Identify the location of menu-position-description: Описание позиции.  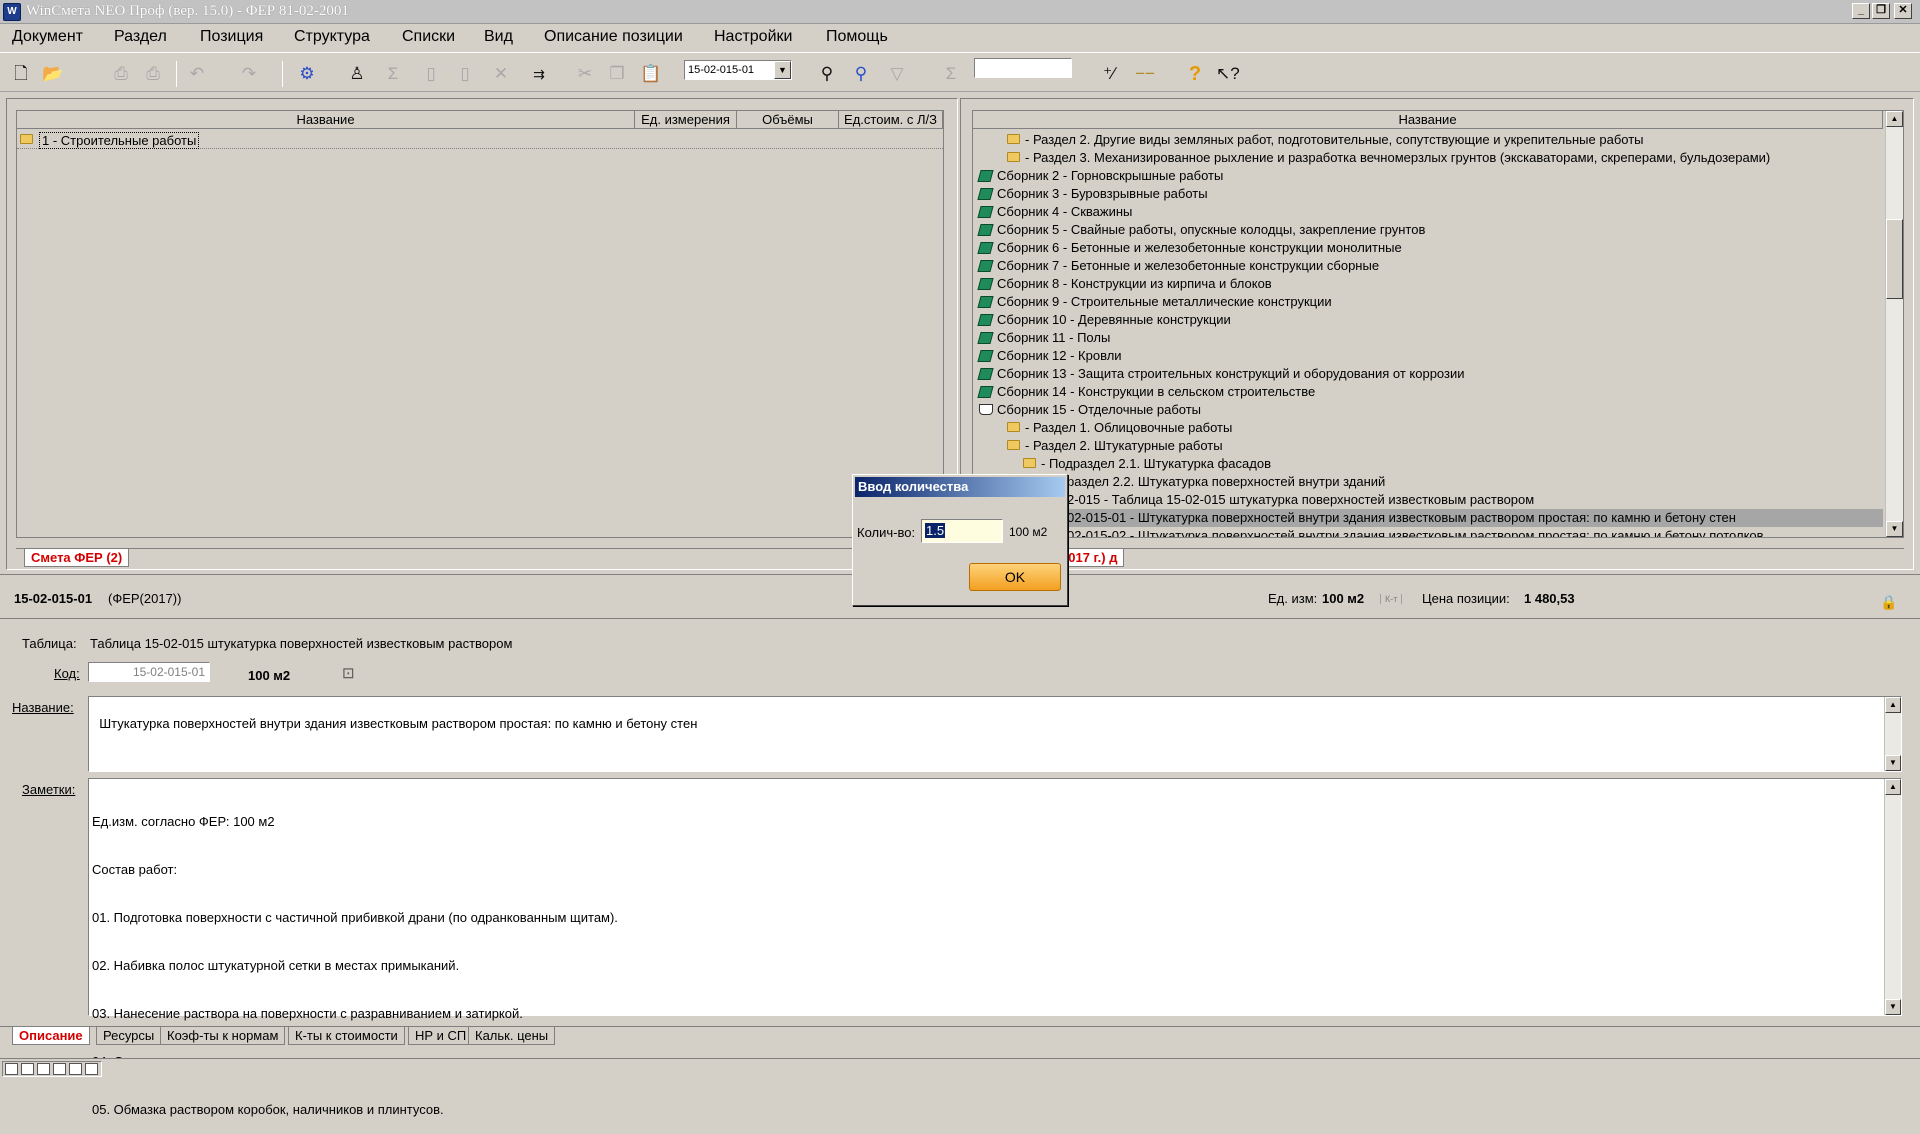
(613, 37).